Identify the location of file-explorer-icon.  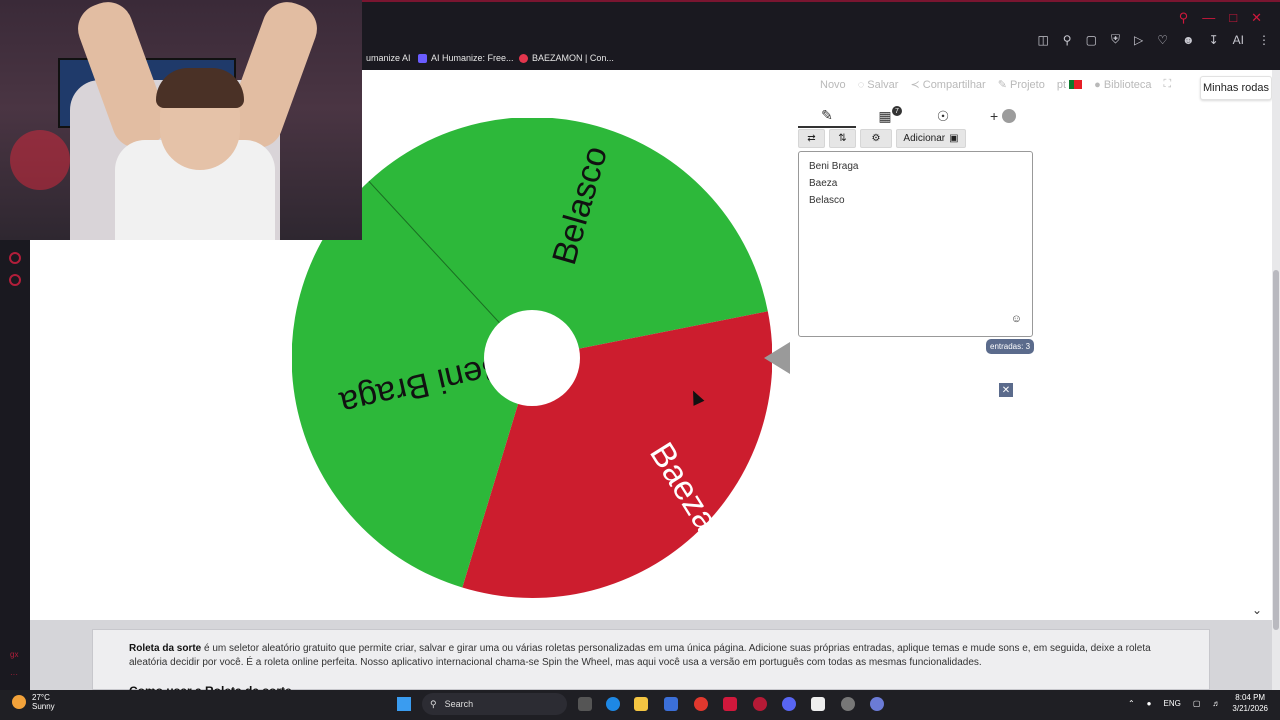
(641, 704).